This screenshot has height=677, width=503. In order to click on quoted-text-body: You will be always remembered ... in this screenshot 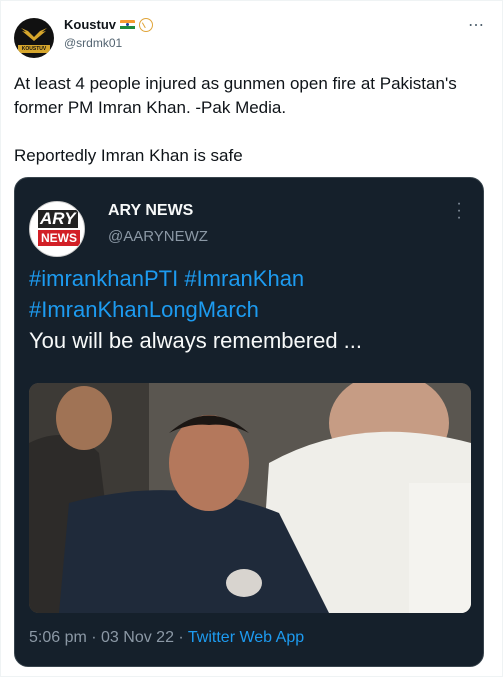, I will do `click(196, 340)`.